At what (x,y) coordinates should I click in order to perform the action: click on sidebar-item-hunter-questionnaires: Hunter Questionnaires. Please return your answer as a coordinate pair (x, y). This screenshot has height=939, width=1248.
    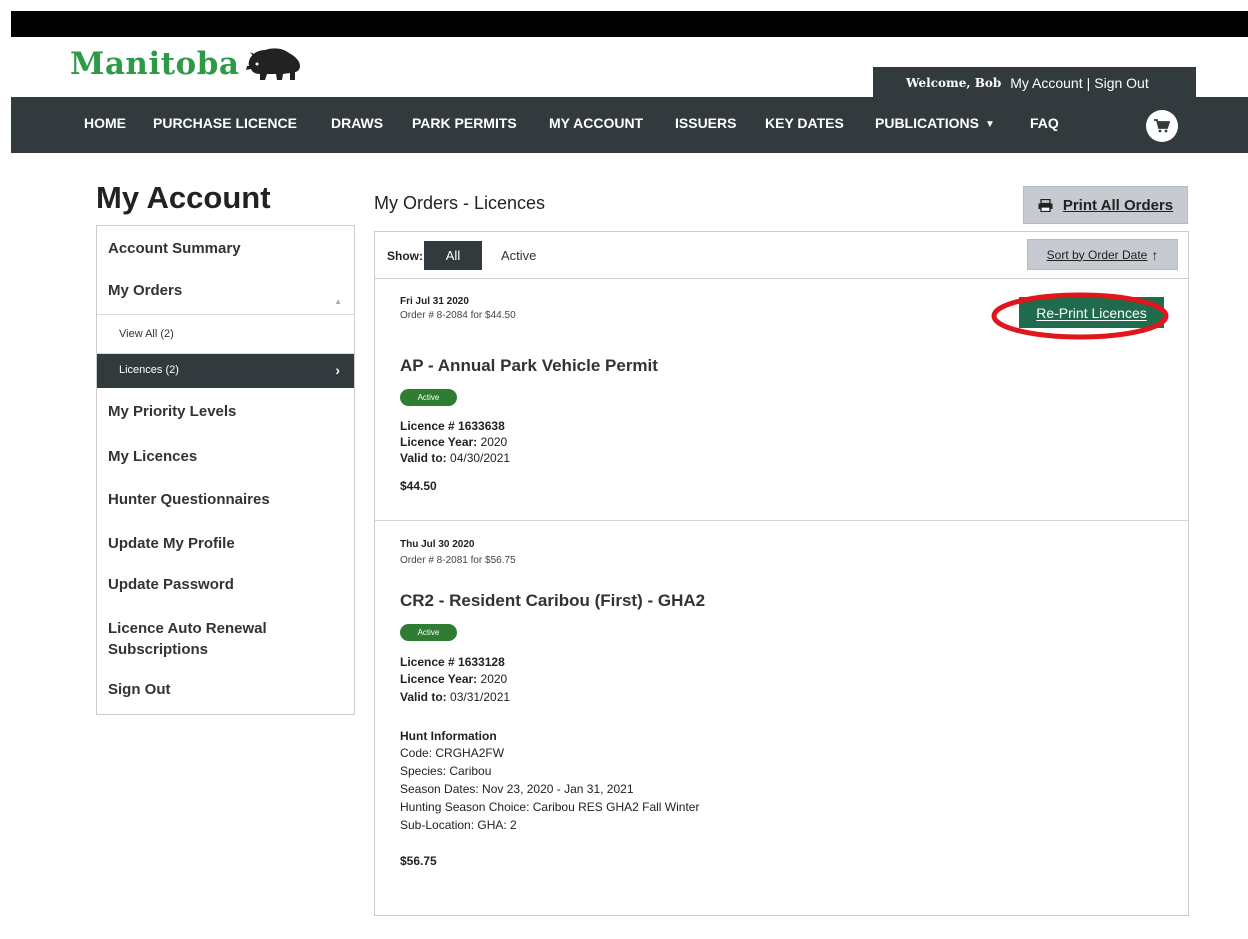
    Looking at the image, I should click on (225, 499).